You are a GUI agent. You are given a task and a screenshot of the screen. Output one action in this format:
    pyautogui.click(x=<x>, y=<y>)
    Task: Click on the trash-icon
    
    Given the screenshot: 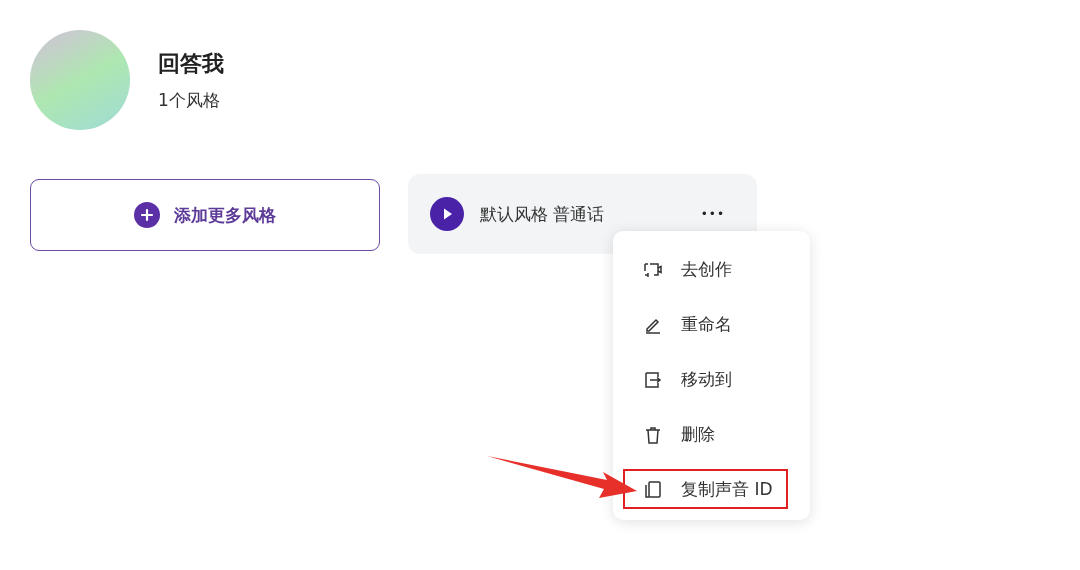 What is the action you would take?
    pyautogui.click(x=653, y=434)
    